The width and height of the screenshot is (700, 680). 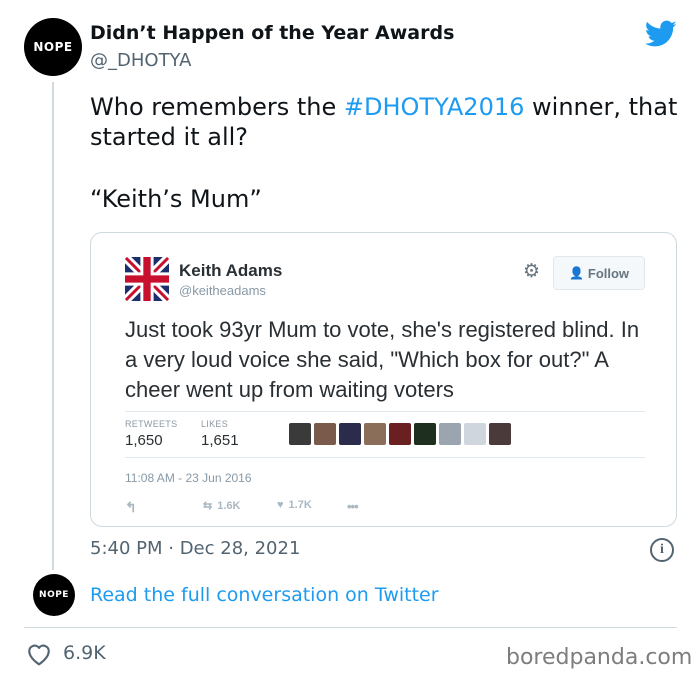 What do you see at coordinates (272, 33) in the screenshot?
I see `author-name: Didn’t Happen of the Year Awards` at bounding box center [272, 33].